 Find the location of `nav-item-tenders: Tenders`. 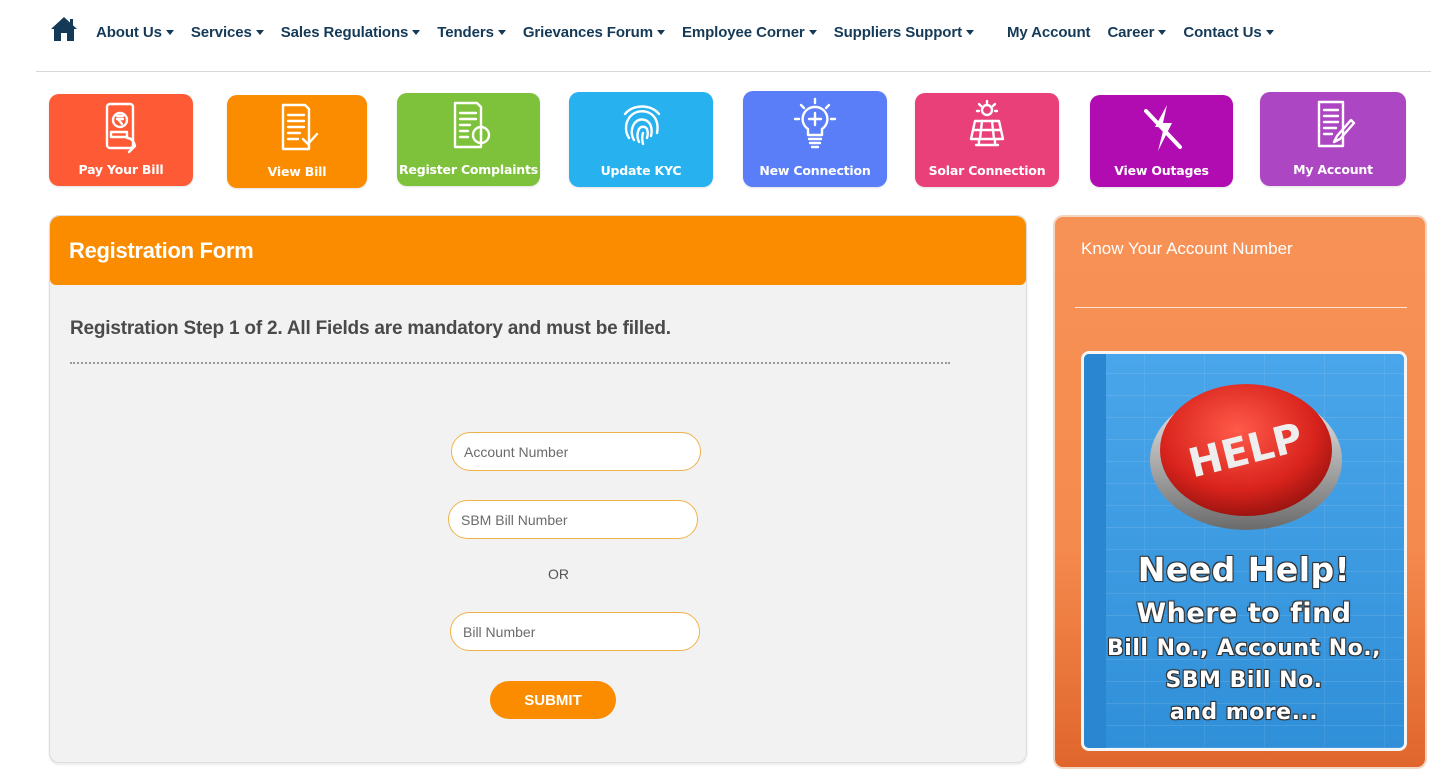

nav-item-tenders: Tenders is located at coordinates (471, 32).